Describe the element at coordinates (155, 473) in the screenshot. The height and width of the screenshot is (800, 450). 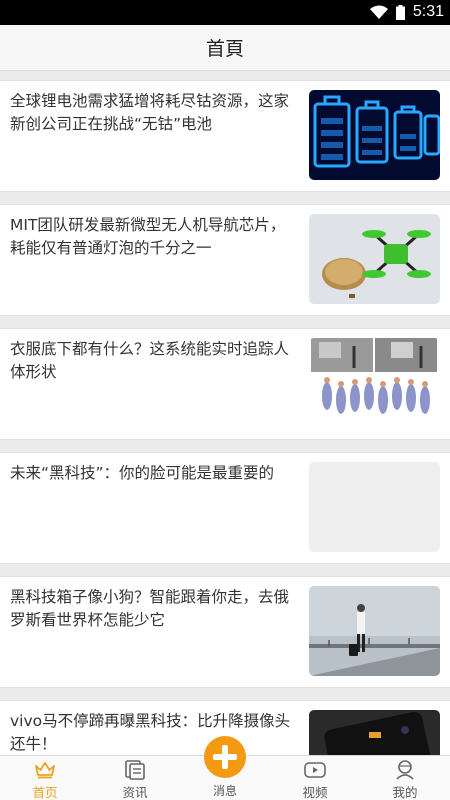
I see `news-headline: 未来“黑科技”：你的脸可能是最重要的` at that location.